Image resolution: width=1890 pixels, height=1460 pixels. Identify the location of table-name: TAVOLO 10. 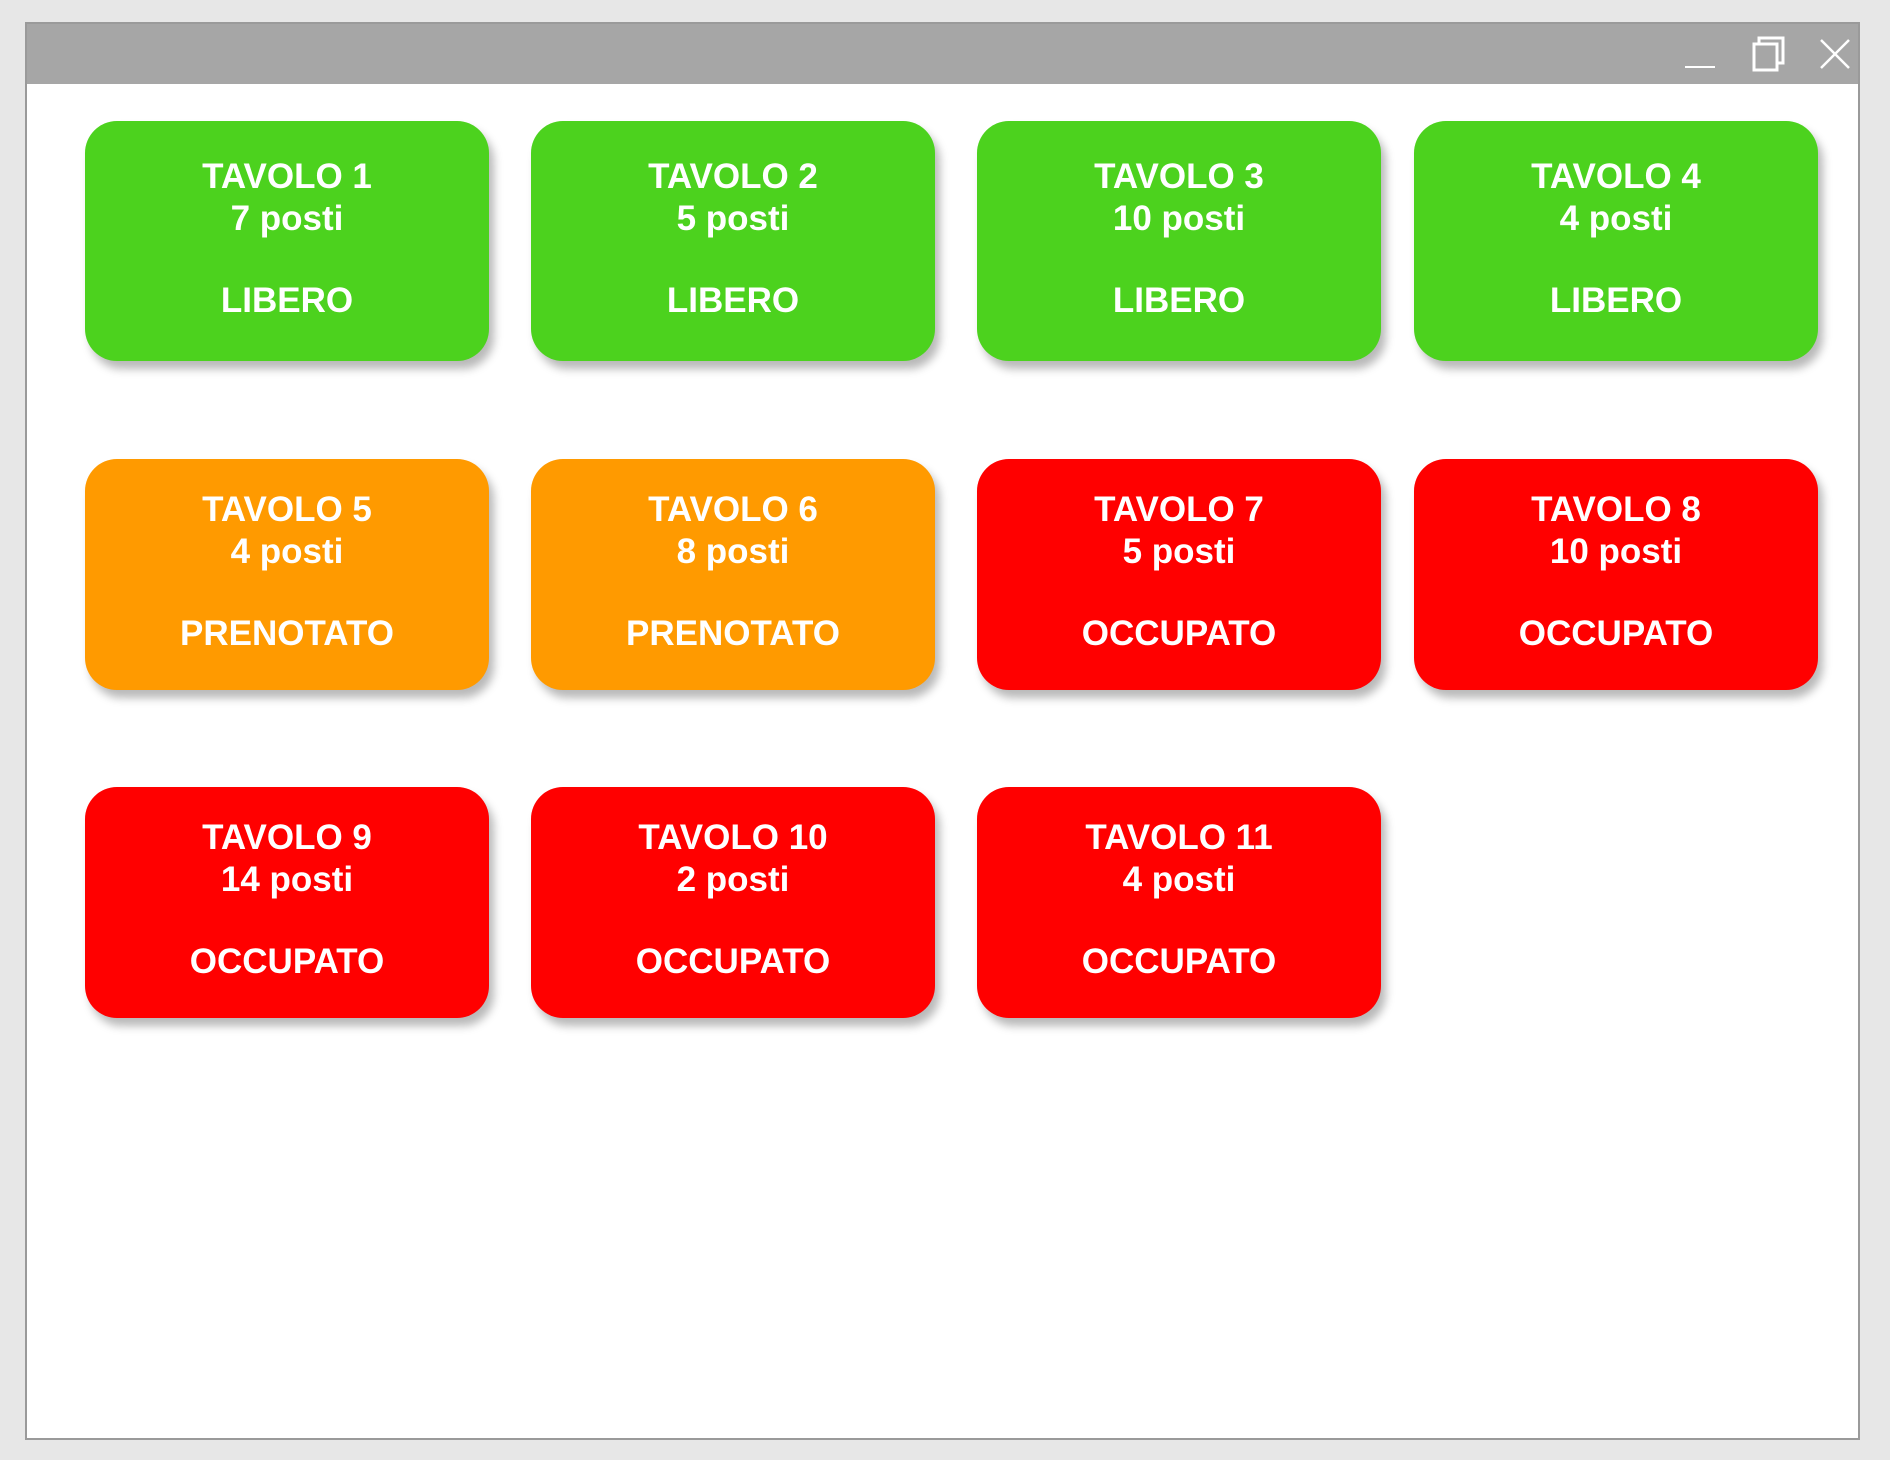
(733, 837).